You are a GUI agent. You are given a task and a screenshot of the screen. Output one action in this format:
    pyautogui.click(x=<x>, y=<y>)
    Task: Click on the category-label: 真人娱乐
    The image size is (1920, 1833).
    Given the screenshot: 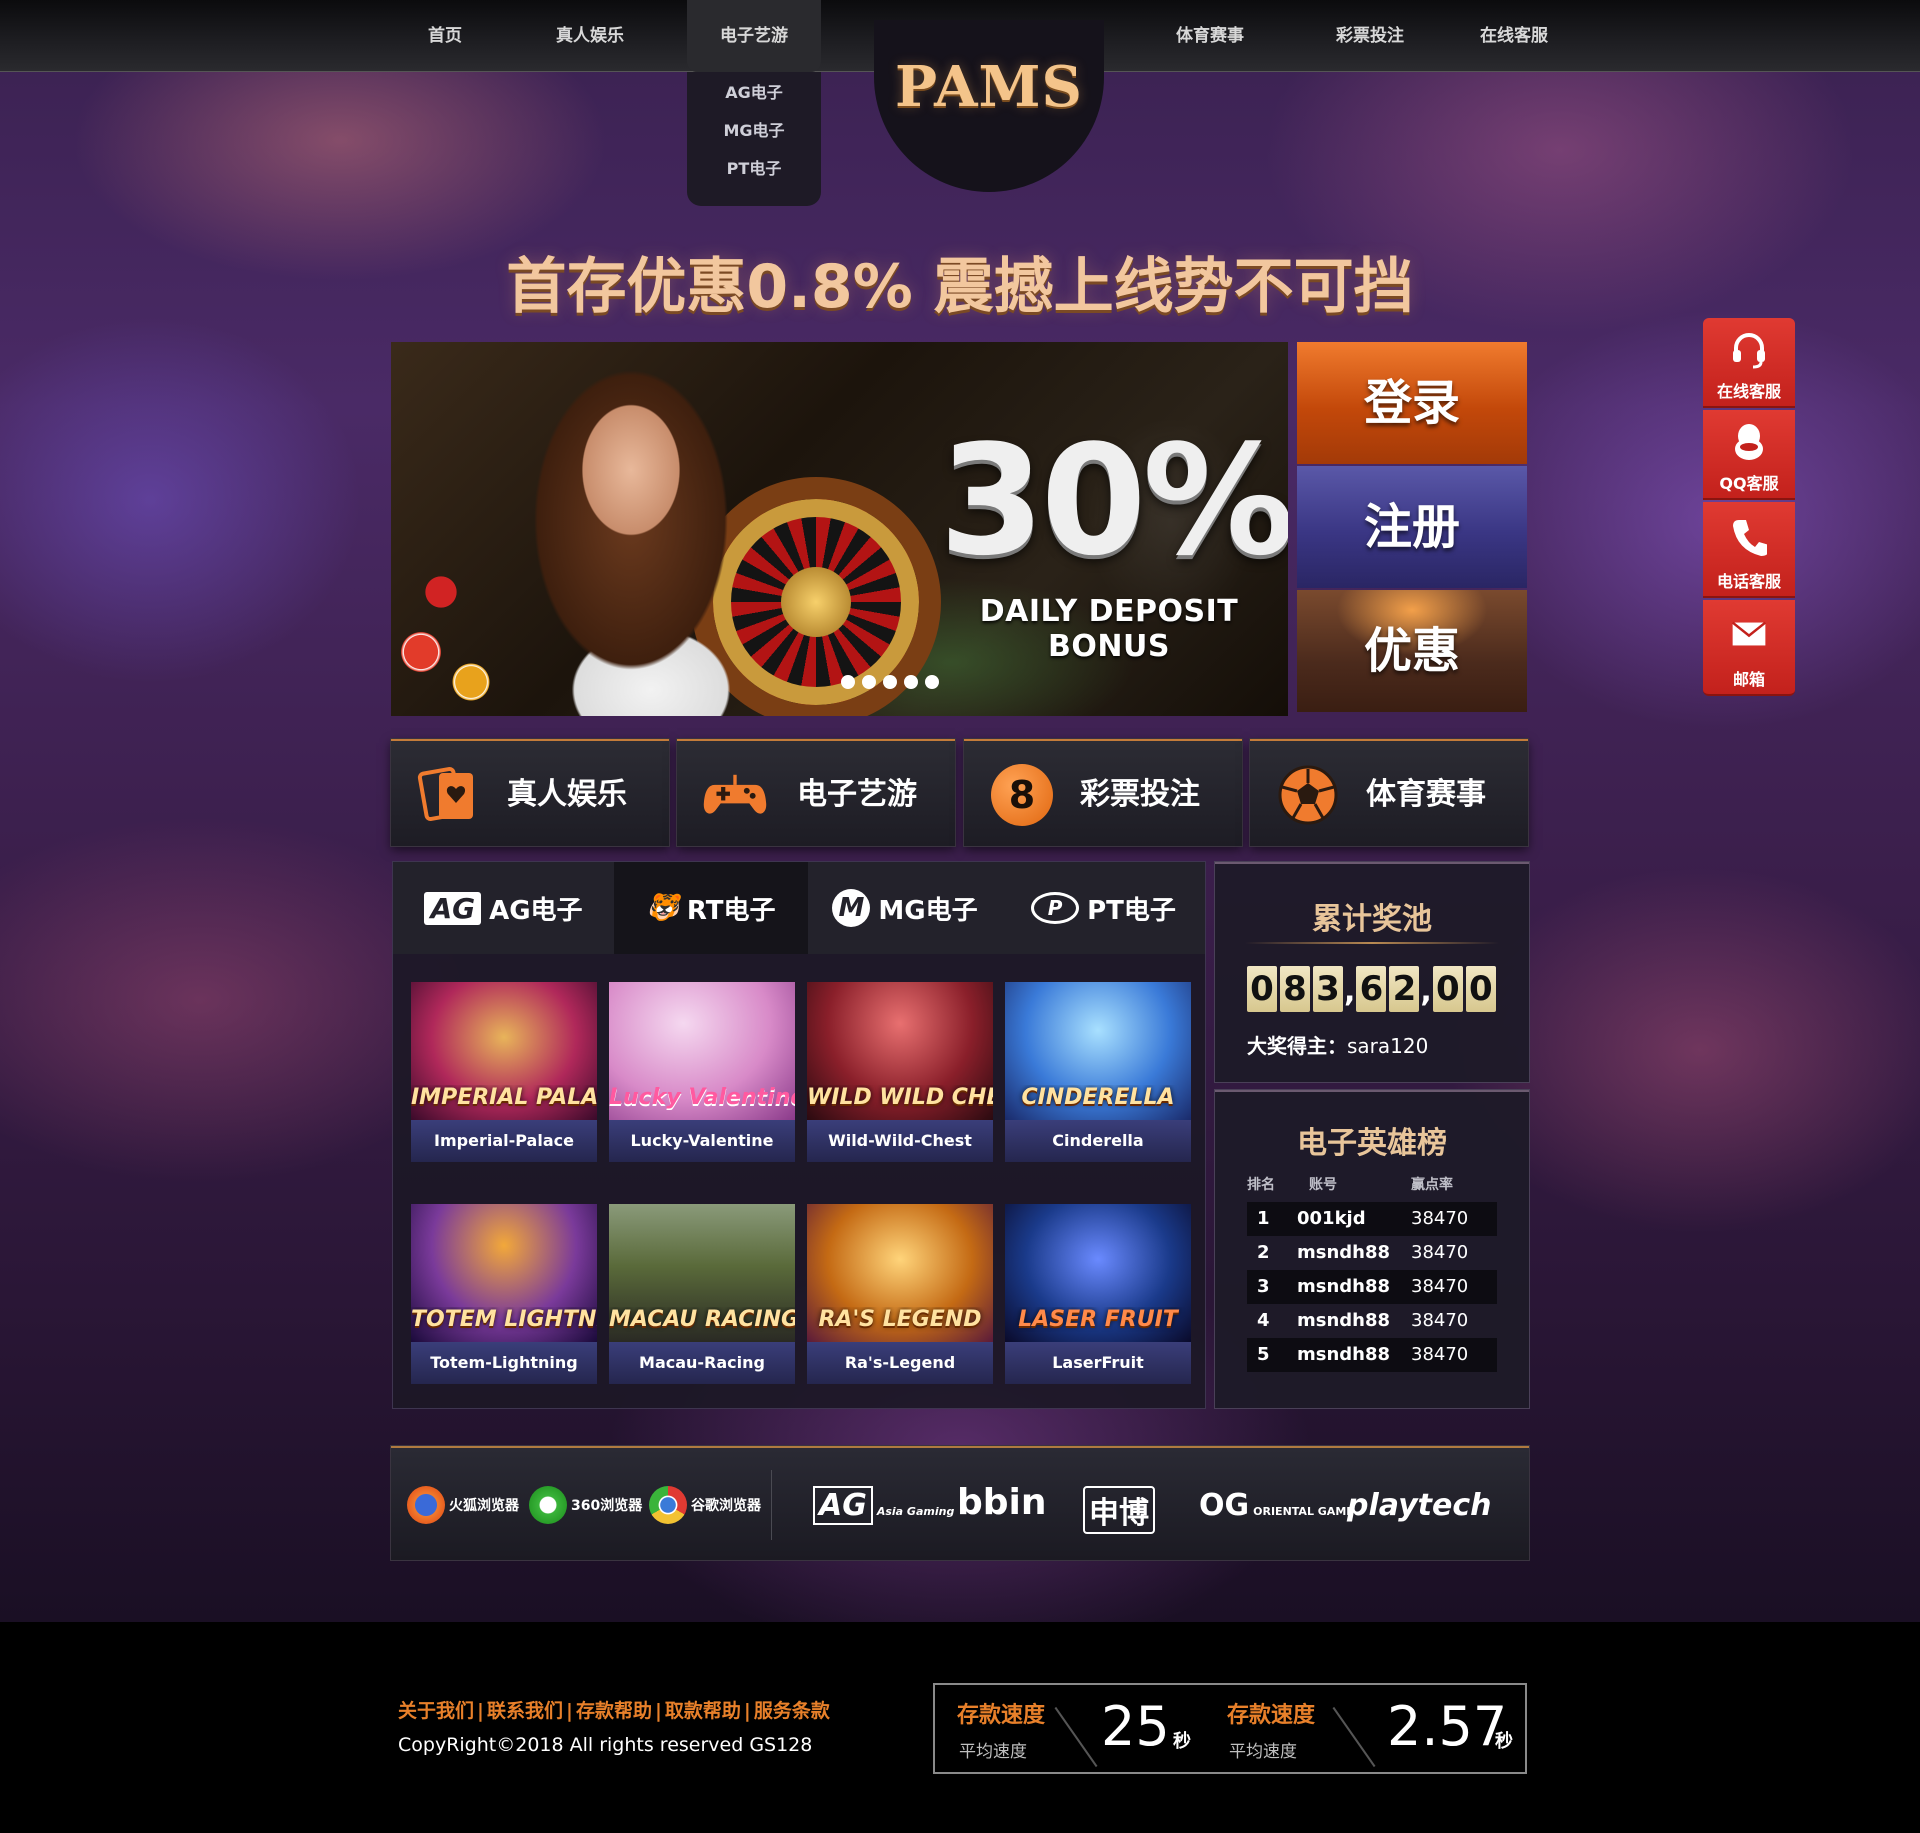 What is the action you would take?
    pyautogui.click(x=567, y=794)
    